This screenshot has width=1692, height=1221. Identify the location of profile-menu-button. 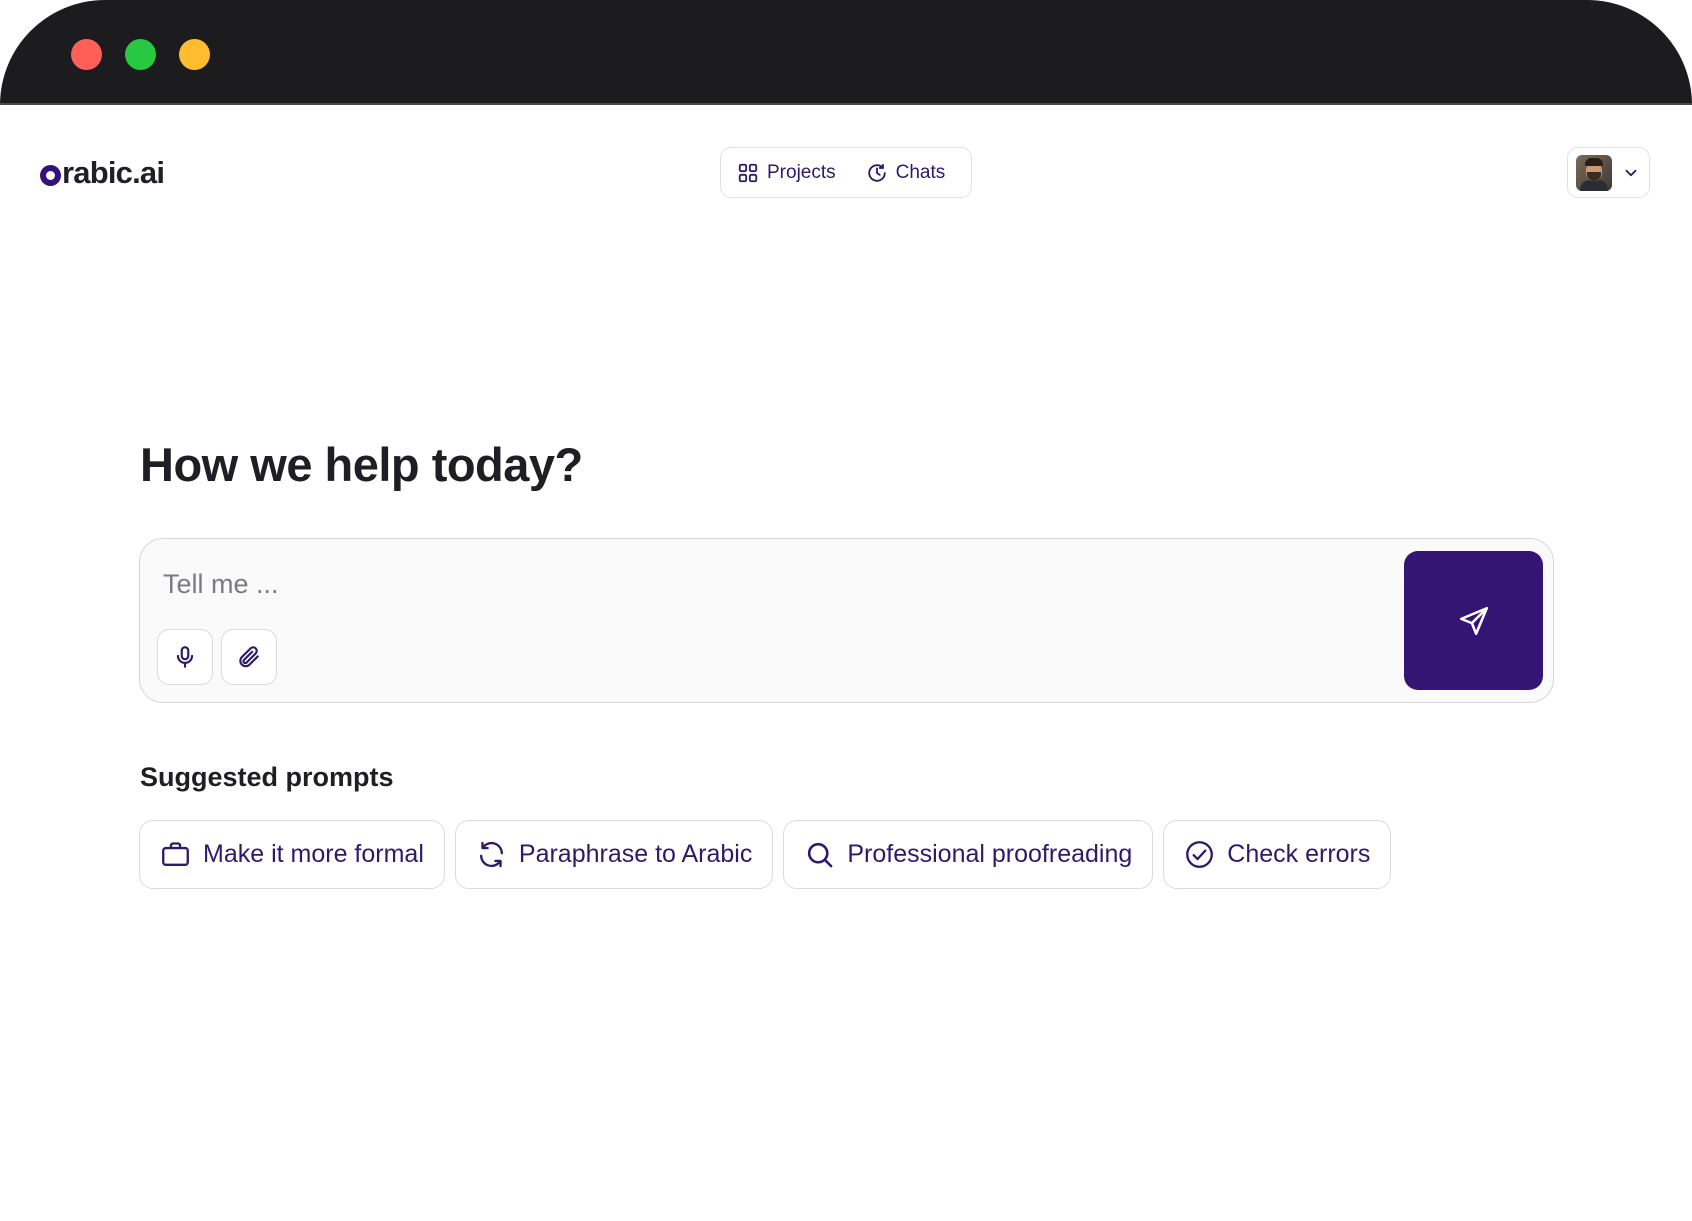
(1608, 172).